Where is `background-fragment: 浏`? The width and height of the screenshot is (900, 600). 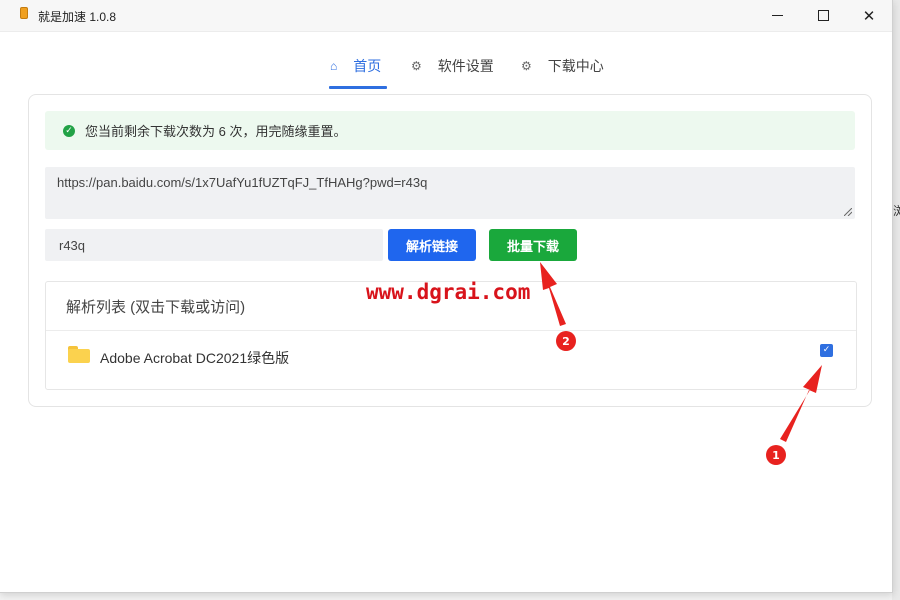 background-fragment: 浏 is located at coordinates (896, 211).